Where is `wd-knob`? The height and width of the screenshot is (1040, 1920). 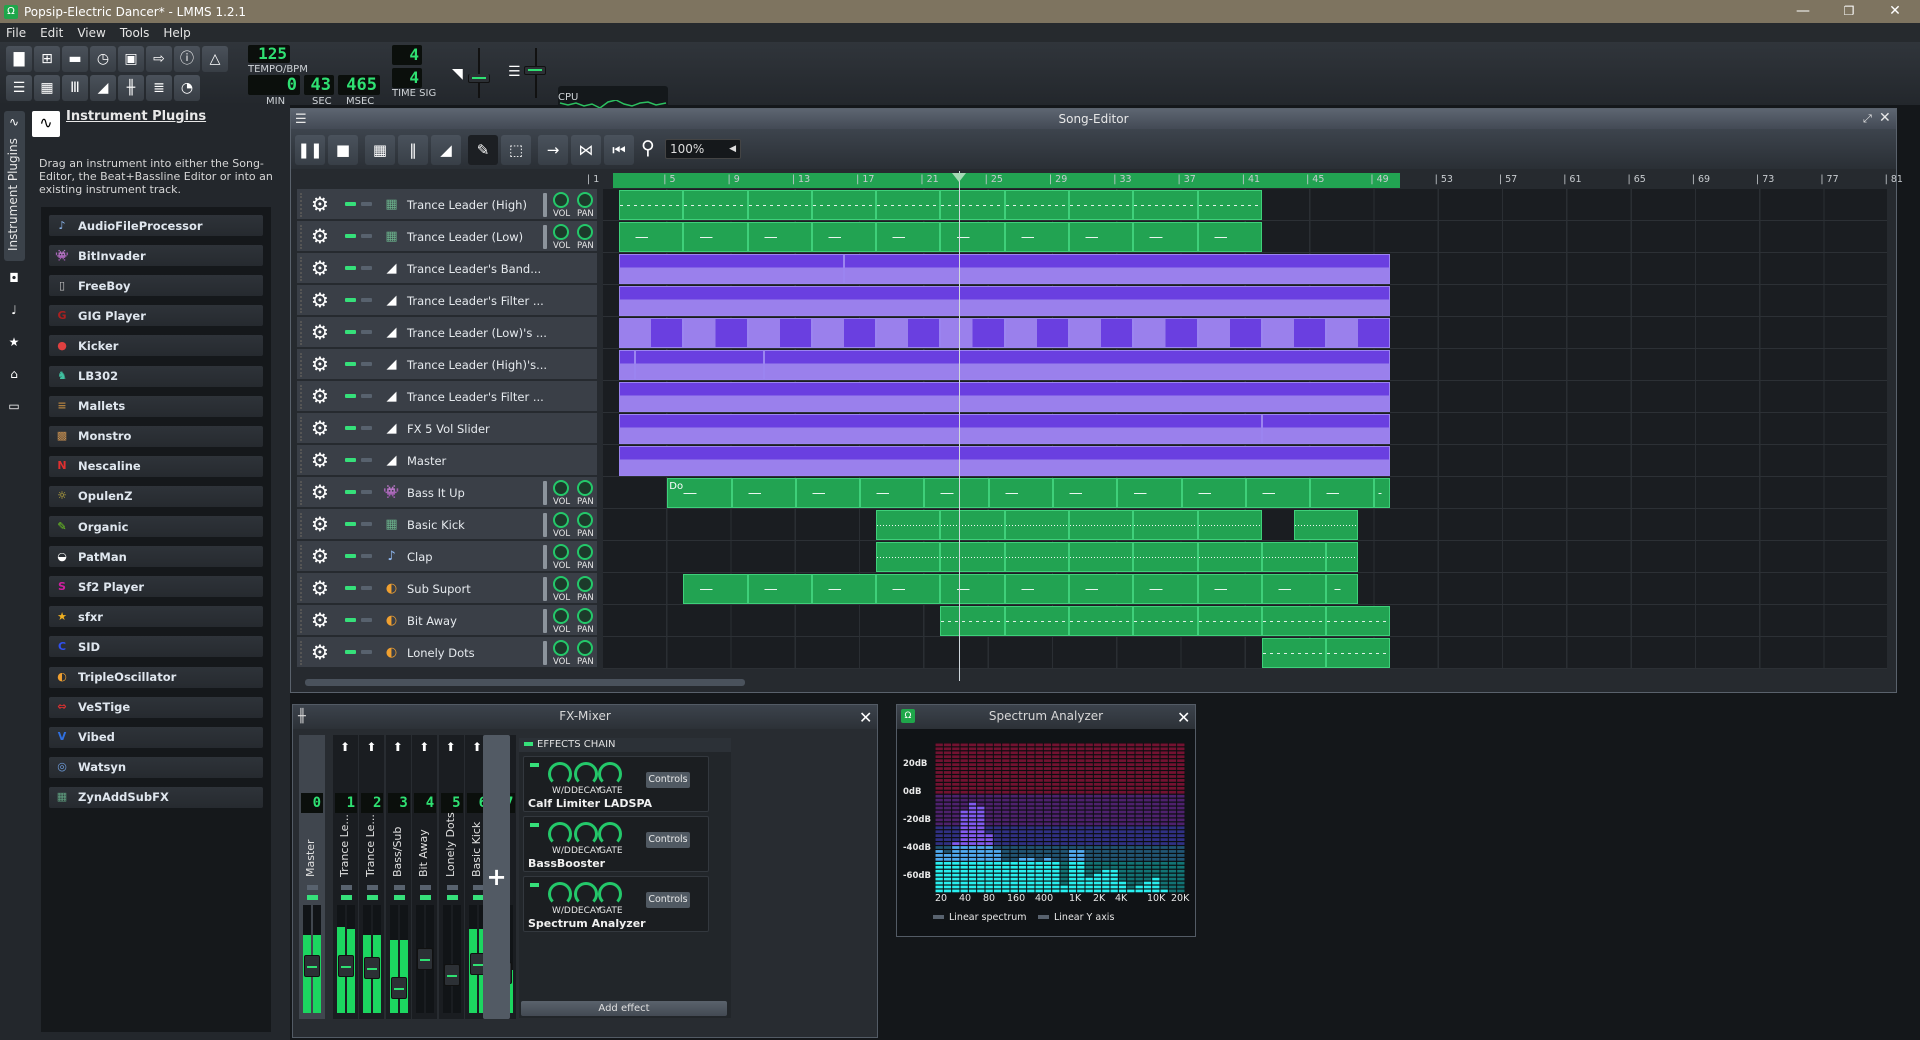 wd-knob is located at coordinates (560, 894).